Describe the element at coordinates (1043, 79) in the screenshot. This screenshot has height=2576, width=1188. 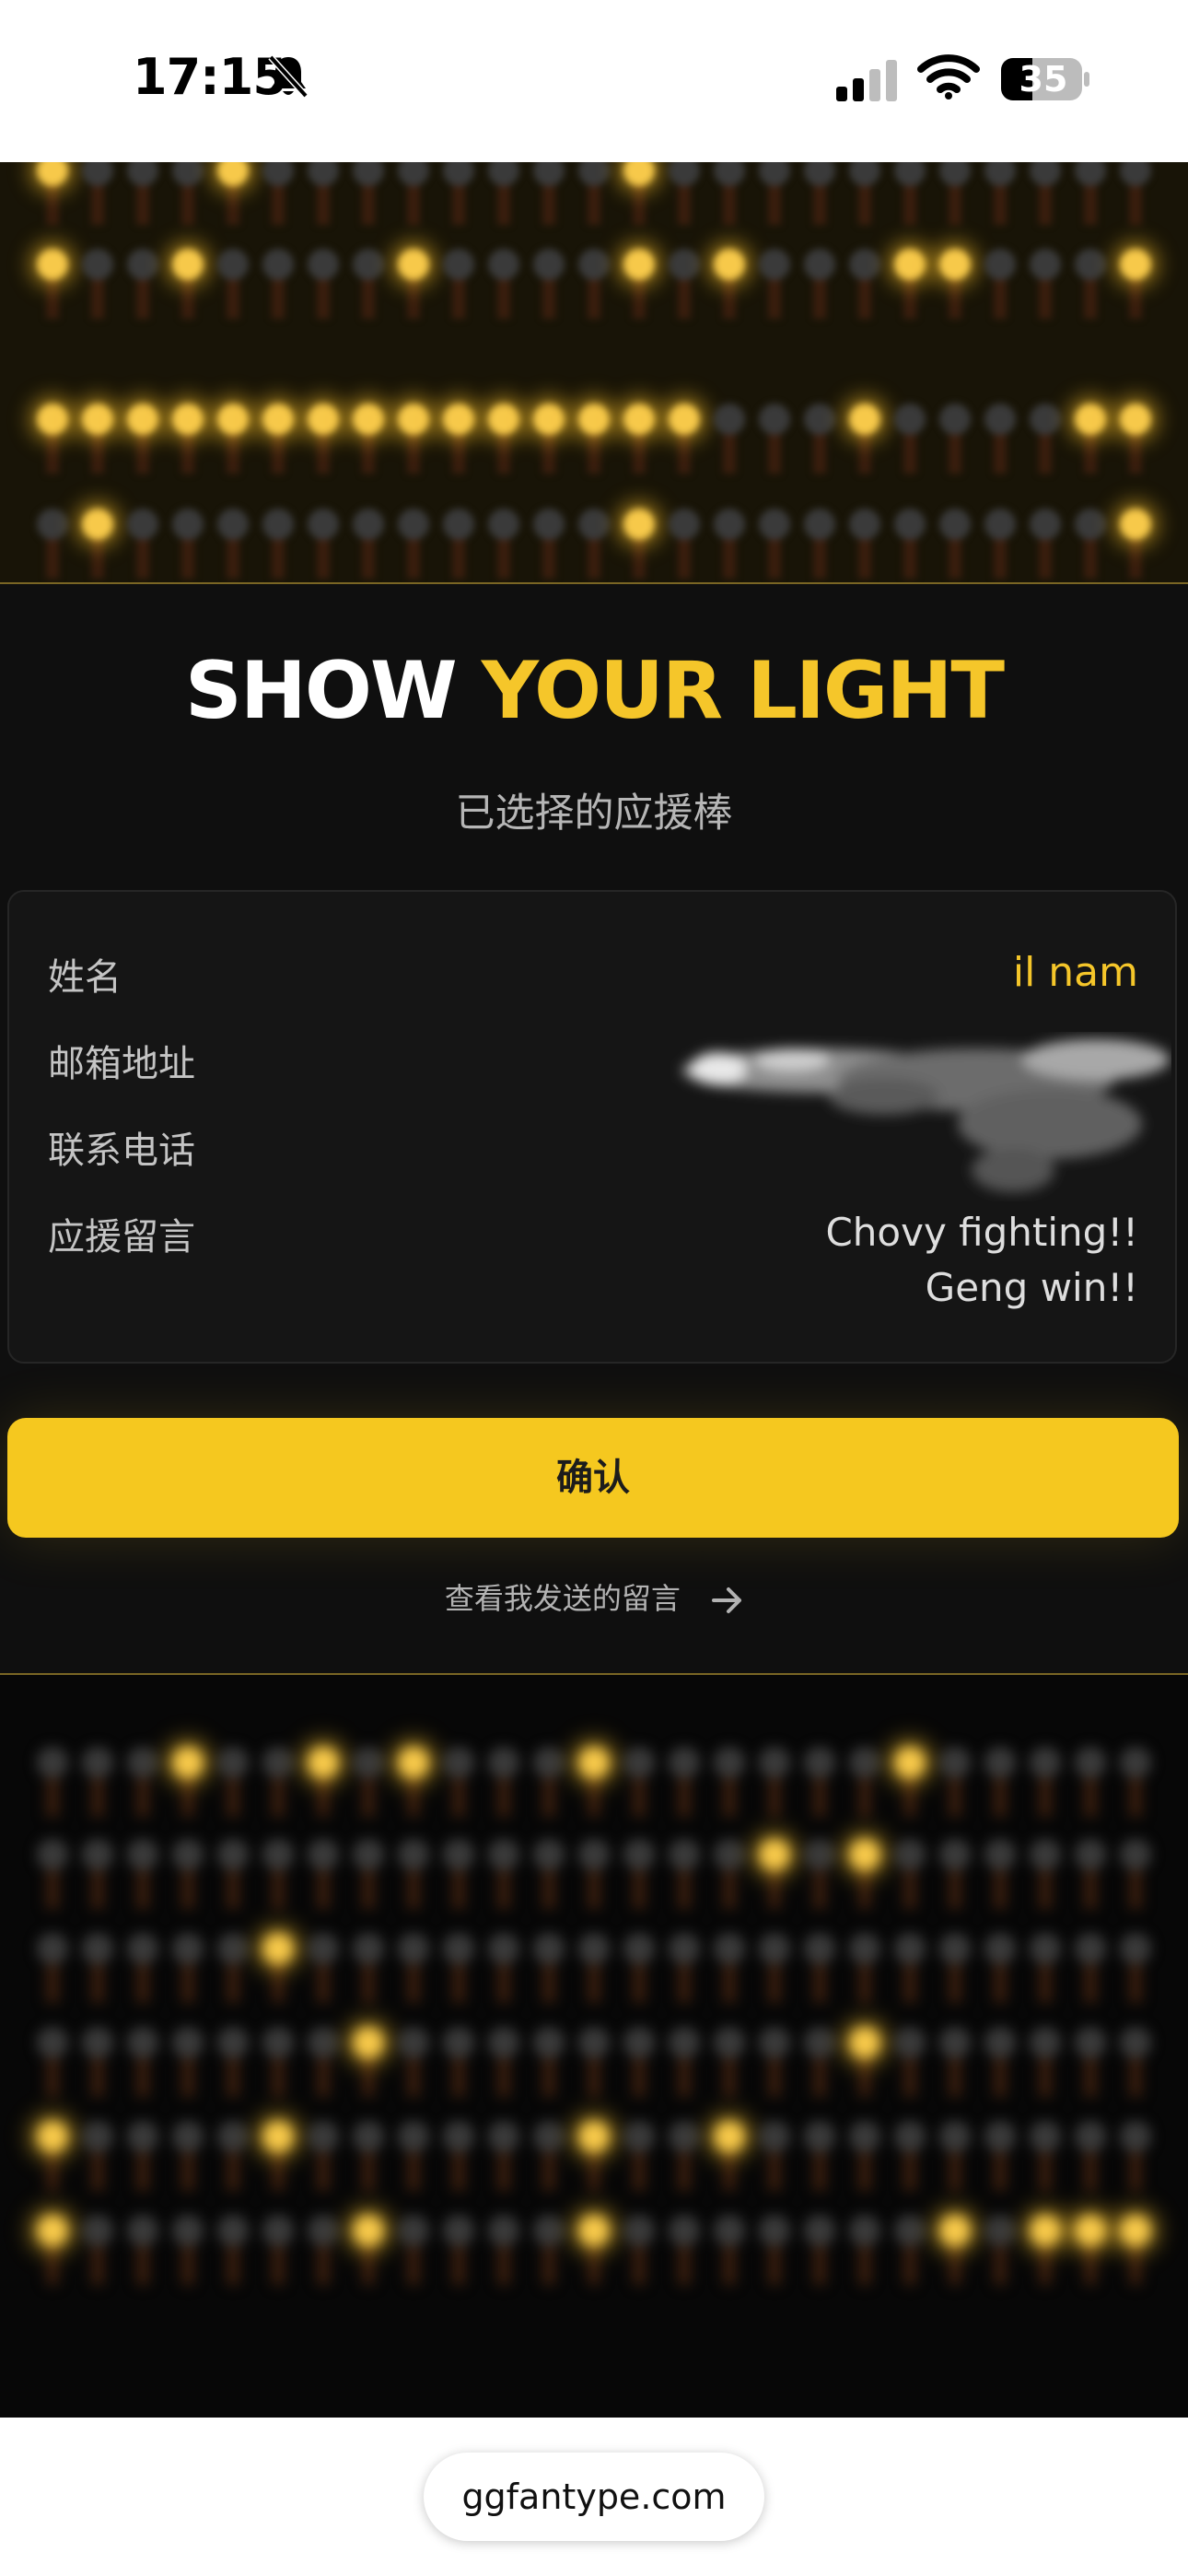
I see `battery-level: 35` at that location.